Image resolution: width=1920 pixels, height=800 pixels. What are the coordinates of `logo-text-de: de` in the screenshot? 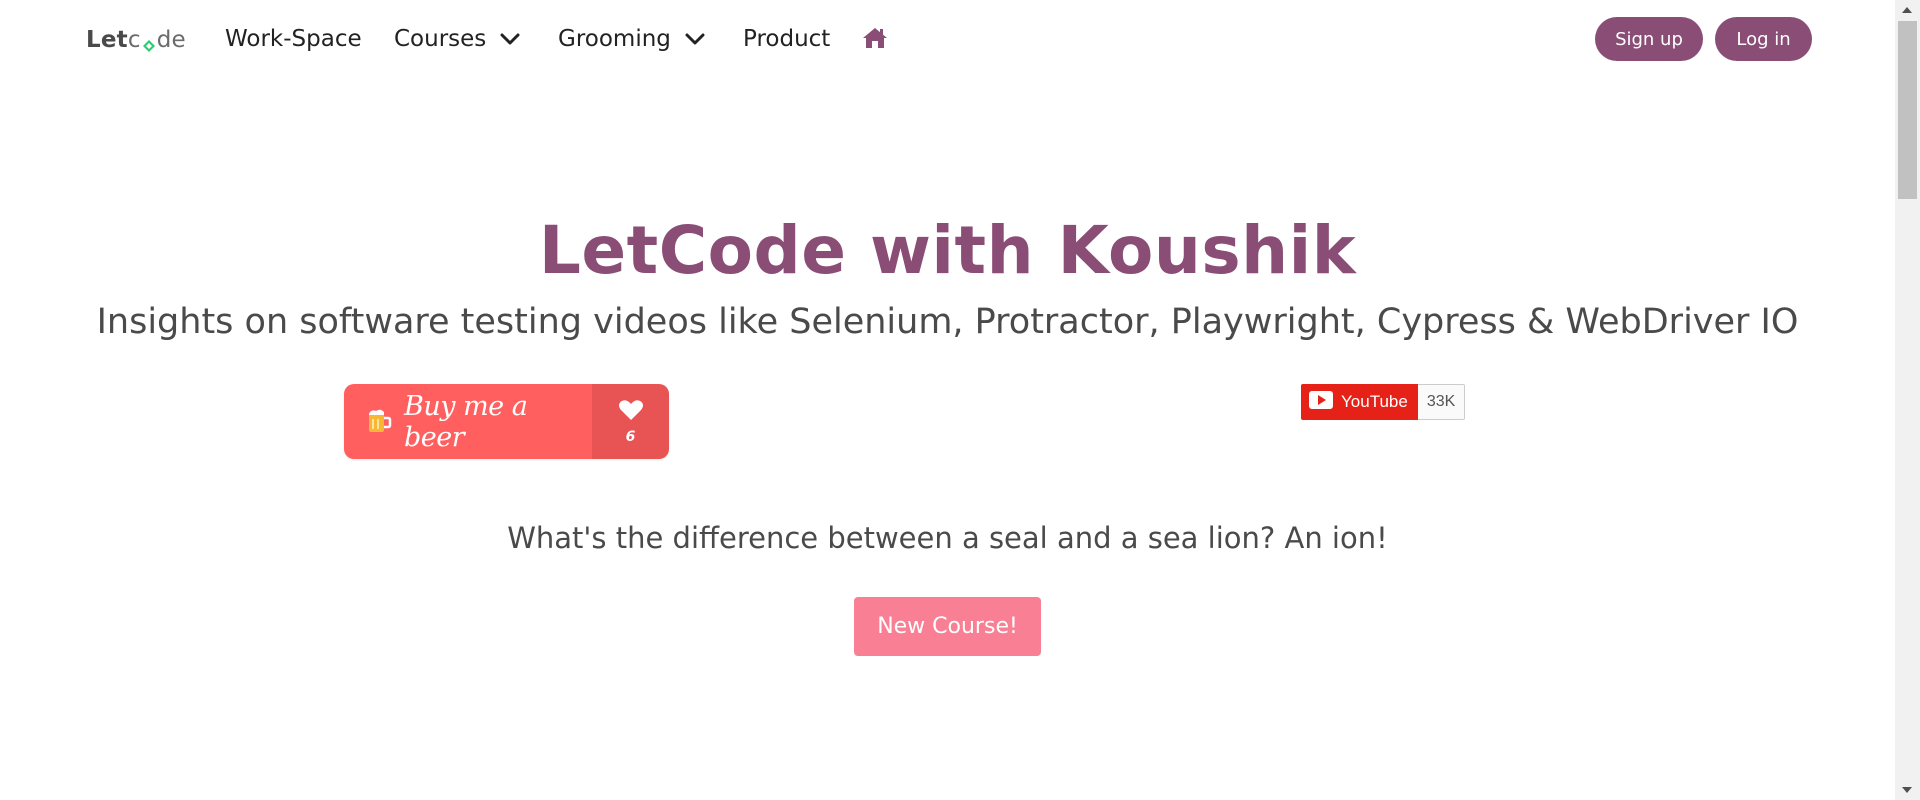 It's located at (171, 40).